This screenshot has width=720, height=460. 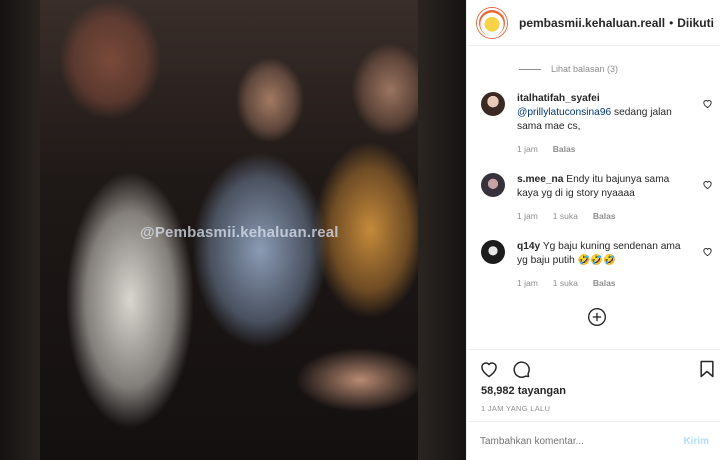 I want to click on comment-username: s.mee_na, so click(x=540, y=179).